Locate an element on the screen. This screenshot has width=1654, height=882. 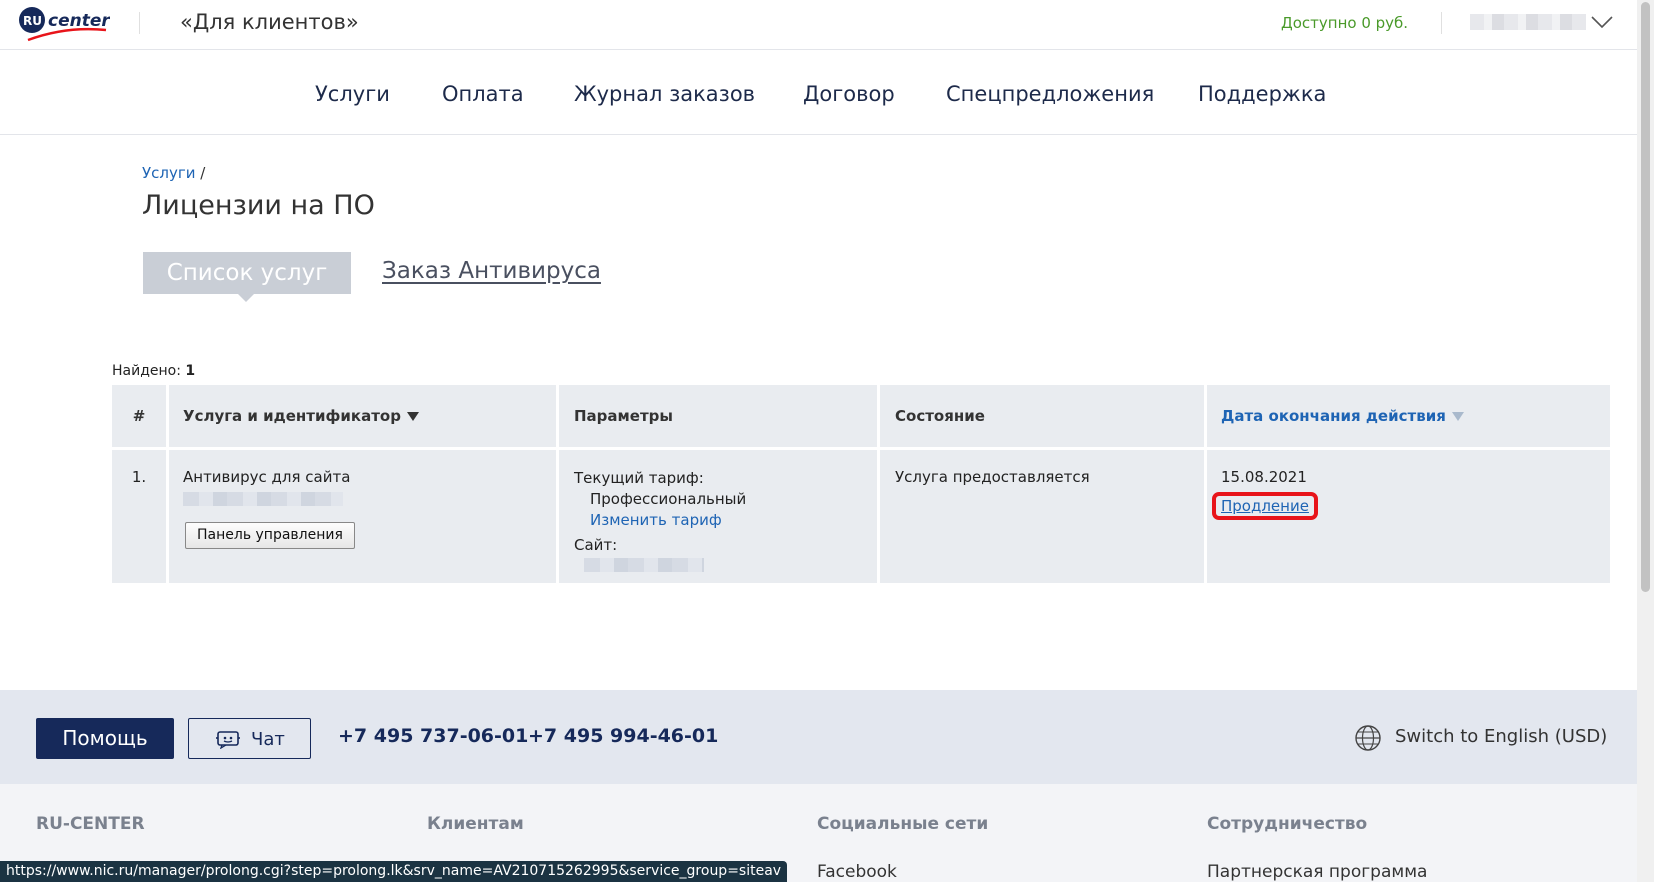
header-service: Услуга и идентификатор is located at coordinates (362, 416).